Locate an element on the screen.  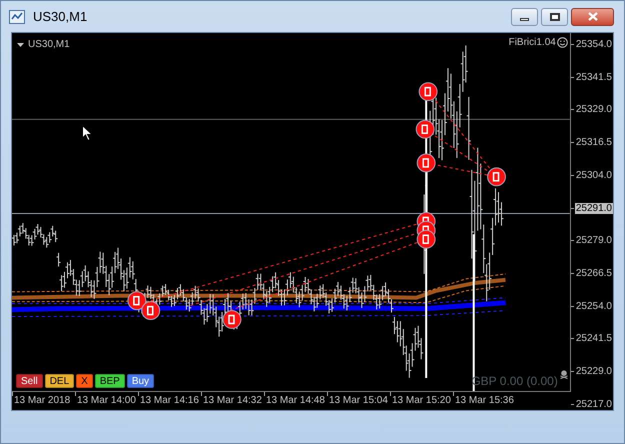
window-title: US30,M1 is located at coordinates (60, 17).